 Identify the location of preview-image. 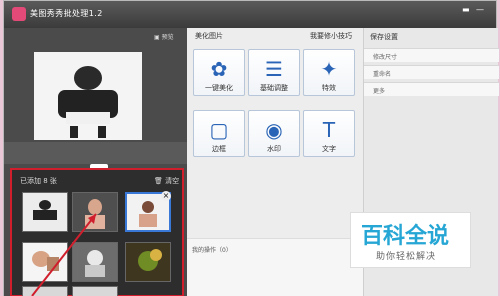
(88, 96).